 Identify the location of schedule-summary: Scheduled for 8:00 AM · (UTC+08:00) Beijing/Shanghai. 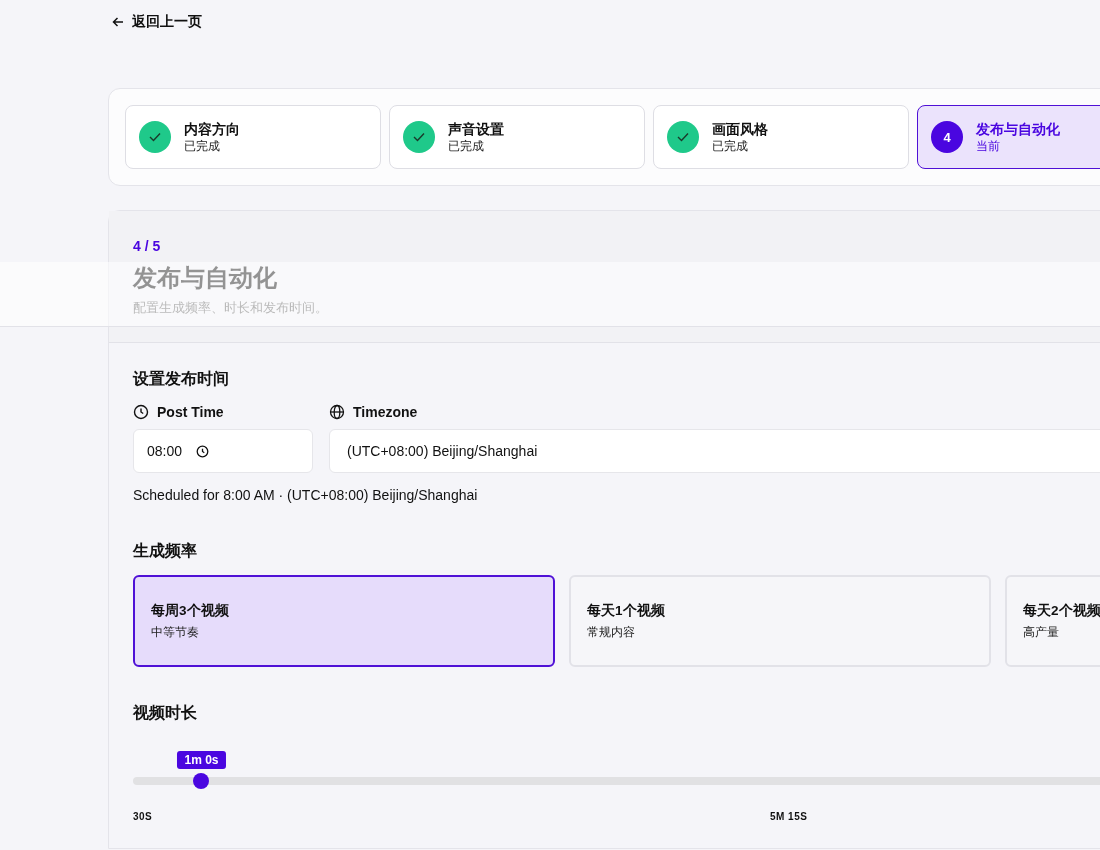
(305, 495).